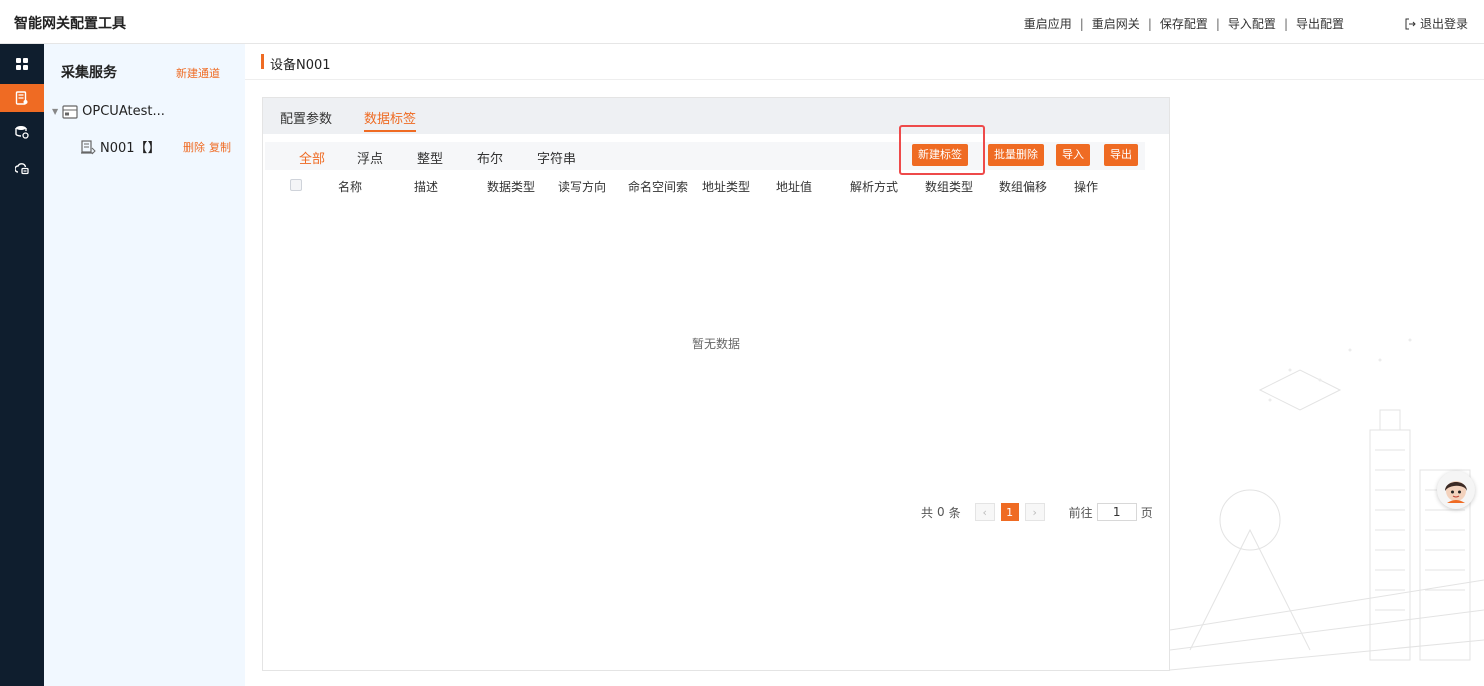 Image resolution: width=1484 pixels, height=686 pixels. Describe the element at coordinates (430, 157) in the screenshot. I see `filter-integer: 整型` at that location.